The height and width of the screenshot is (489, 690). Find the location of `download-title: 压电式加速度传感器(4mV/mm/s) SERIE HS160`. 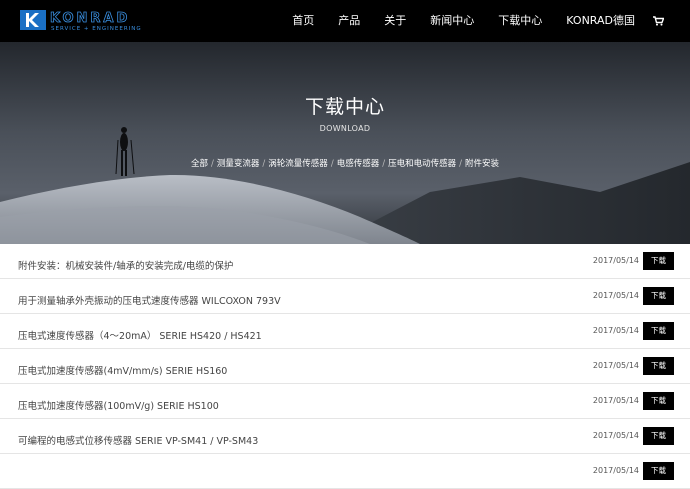

download-title: 压电式加速度传感器(4mV/mm/s) SERIE HS160 is located at coordinates (122, 370).